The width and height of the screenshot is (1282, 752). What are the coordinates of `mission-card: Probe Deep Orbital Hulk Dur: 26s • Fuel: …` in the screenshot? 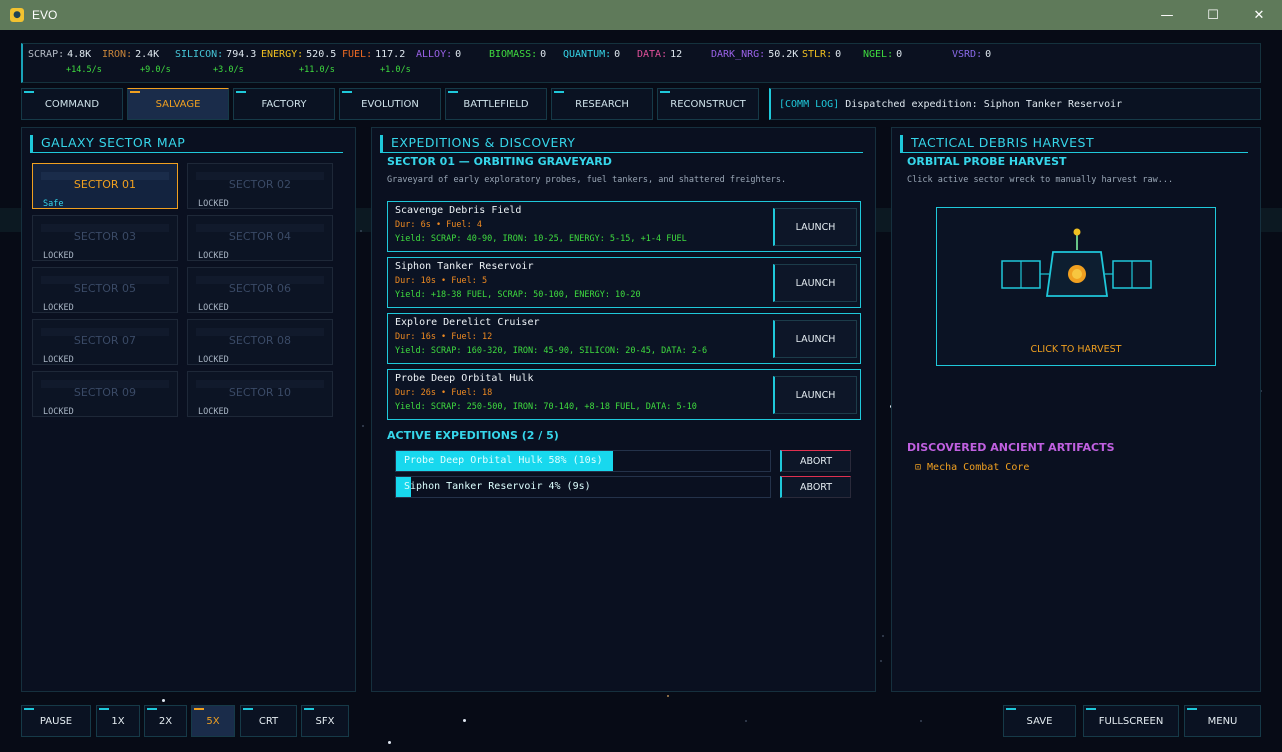 It's located at (624, 394).